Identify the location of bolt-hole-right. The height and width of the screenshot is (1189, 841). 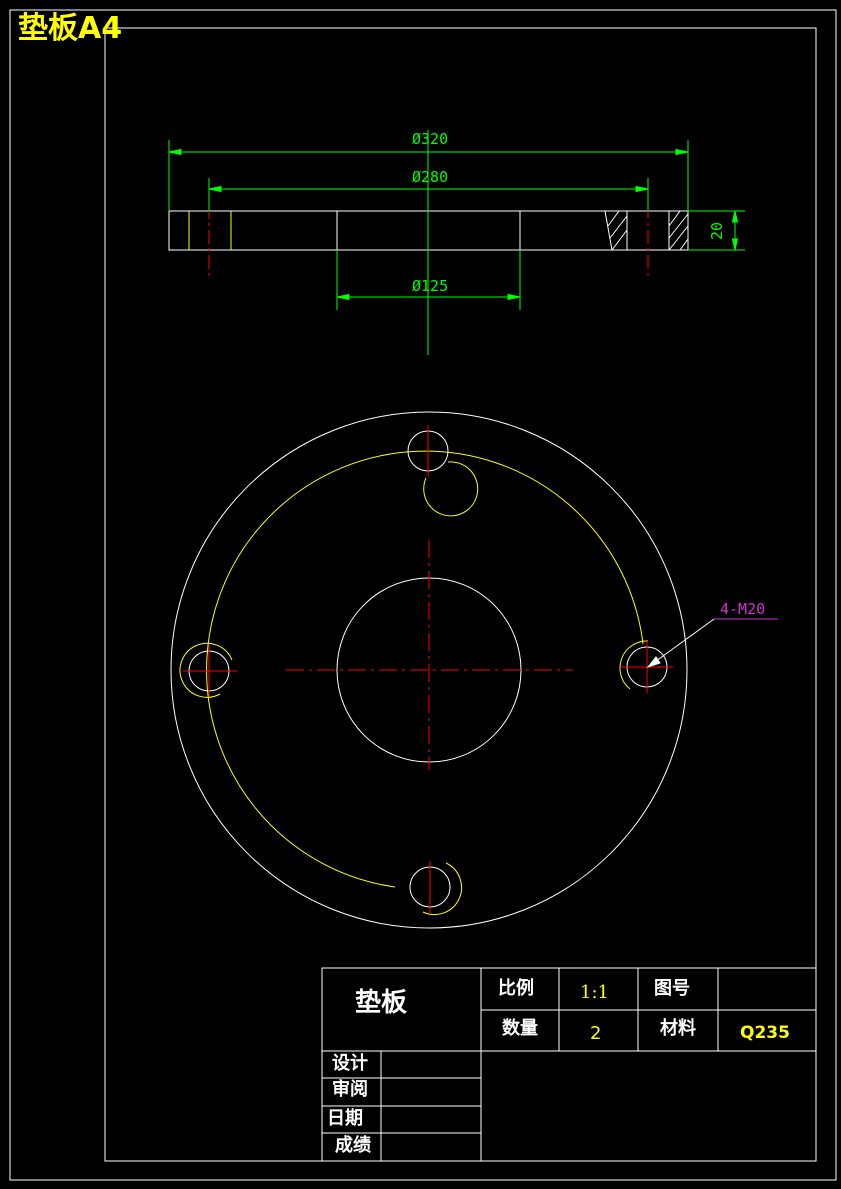
(643, 665).